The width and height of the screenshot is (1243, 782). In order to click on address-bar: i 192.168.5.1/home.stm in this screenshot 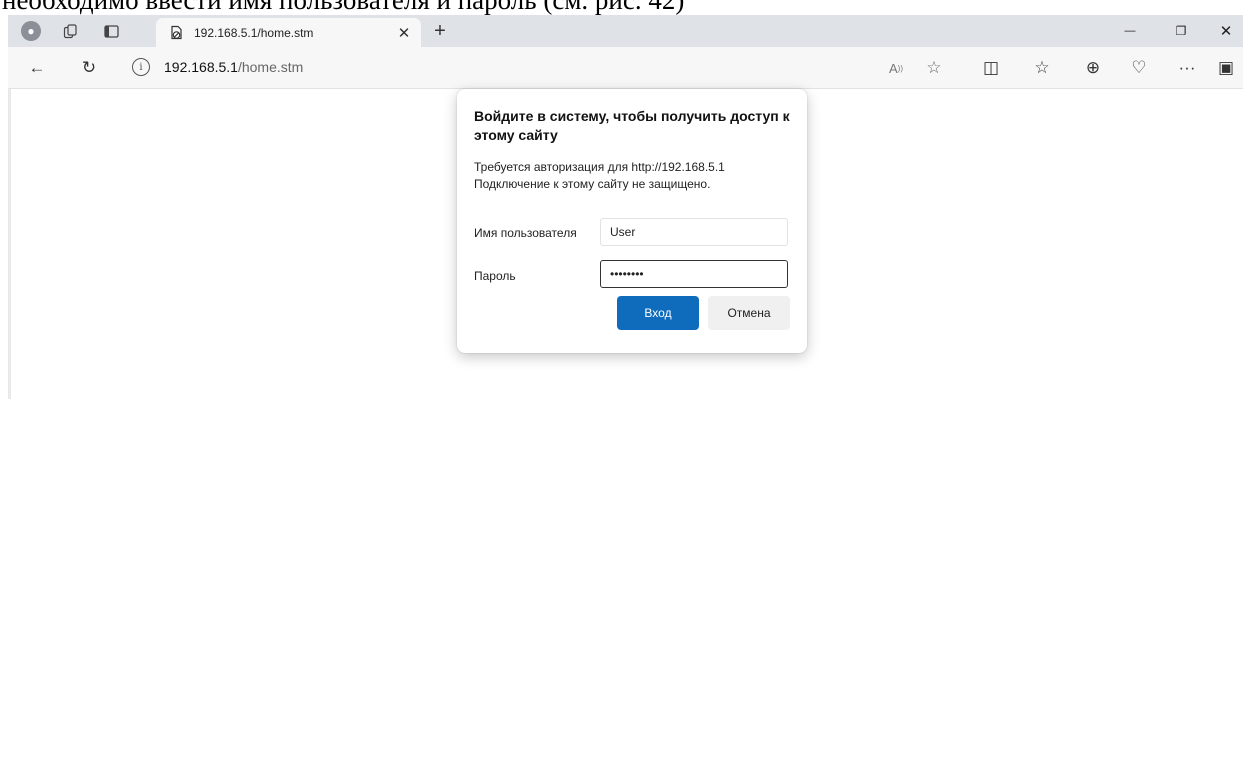, I will do `click(543, 67)`.